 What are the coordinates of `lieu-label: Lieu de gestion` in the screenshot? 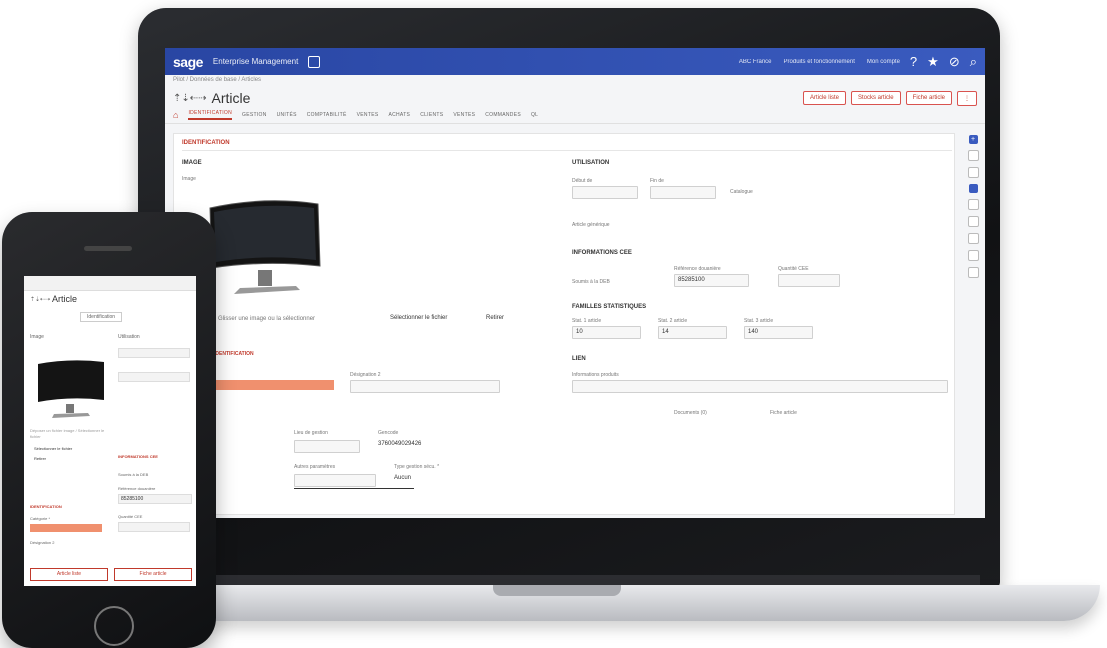 It's located at (311, 433).